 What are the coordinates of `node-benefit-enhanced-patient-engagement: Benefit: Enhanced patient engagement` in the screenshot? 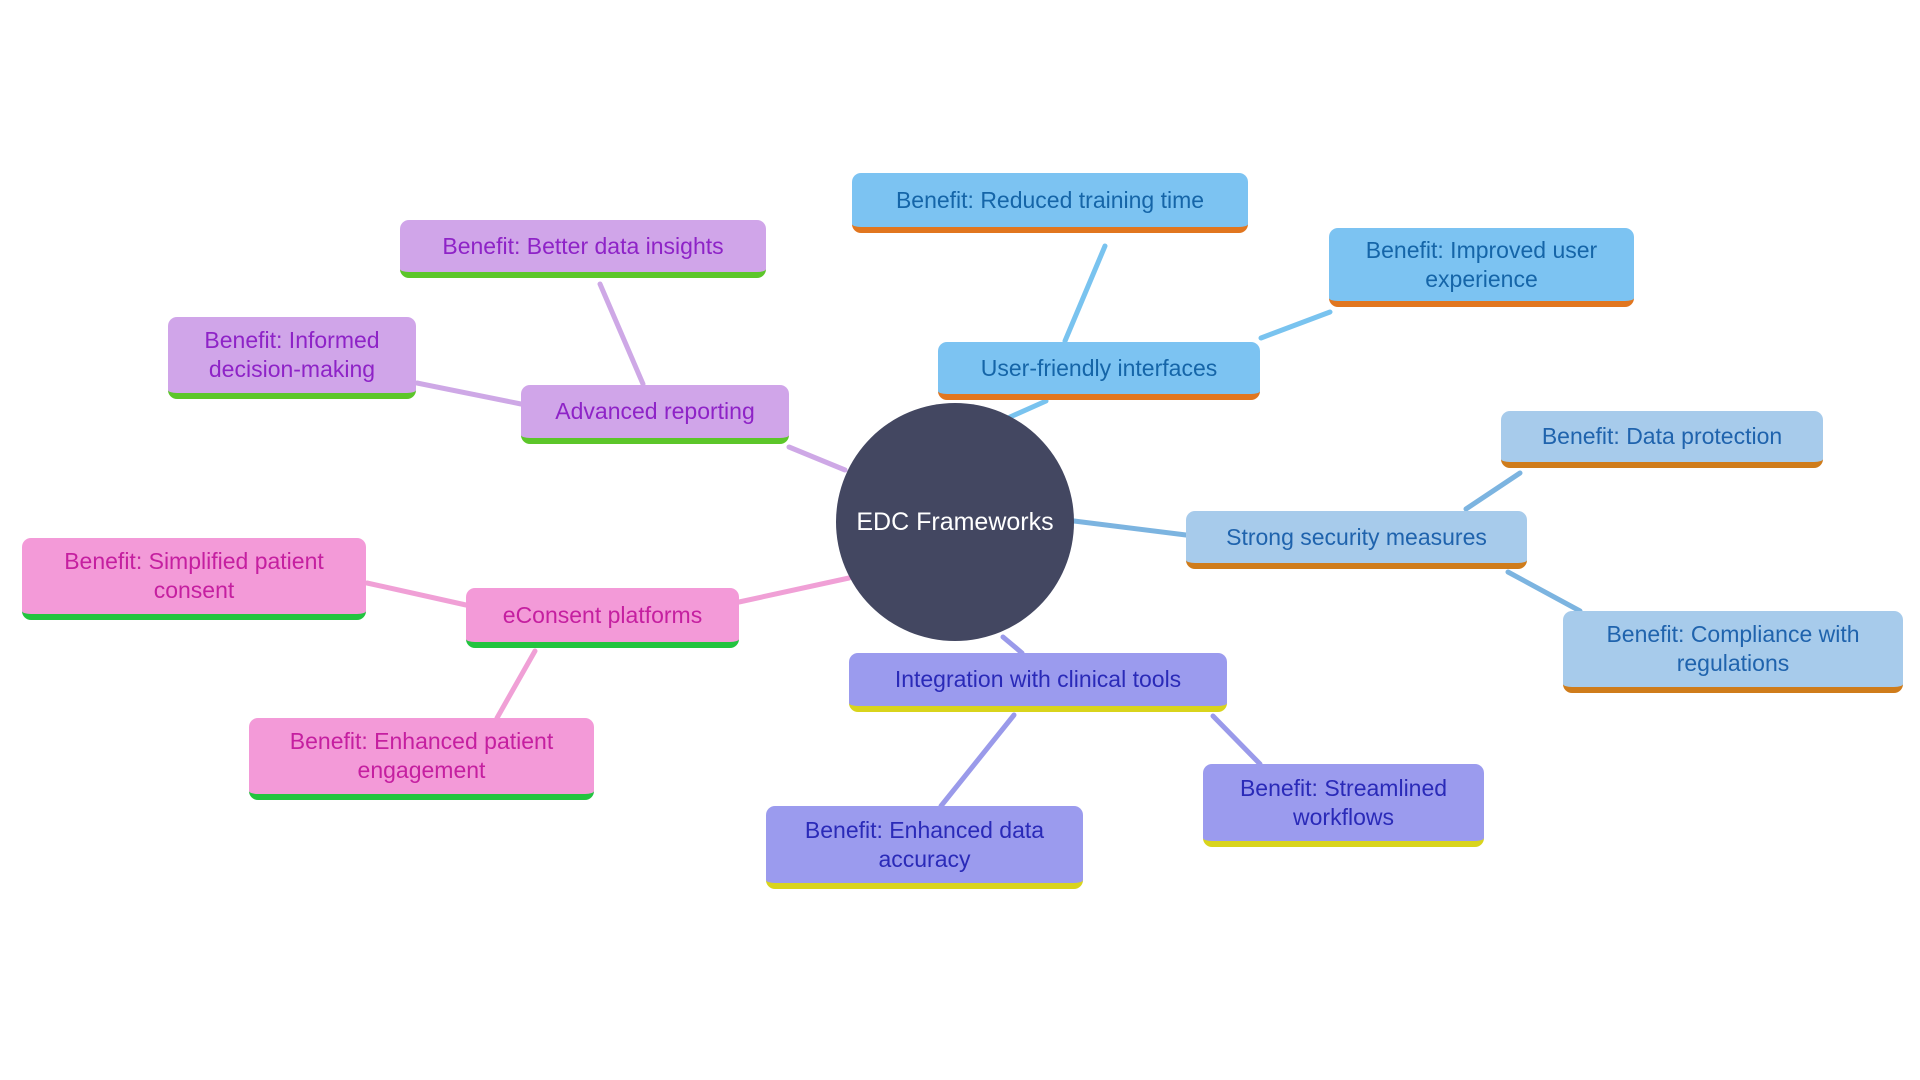 It's located at (421, 759).